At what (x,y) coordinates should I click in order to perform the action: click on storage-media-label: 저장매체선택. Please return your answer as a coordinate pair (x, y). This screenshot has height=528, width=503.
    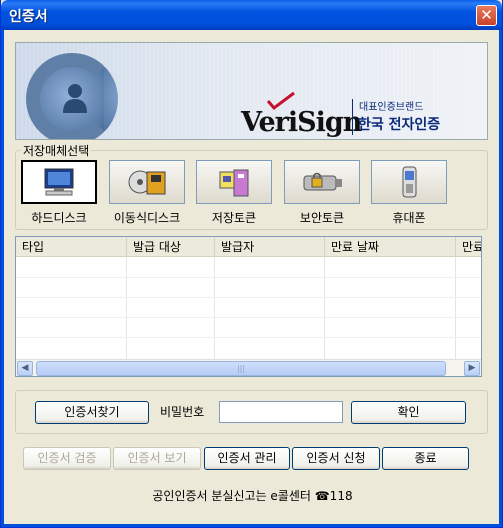
    Looking at the image, I should click on (56, 150).